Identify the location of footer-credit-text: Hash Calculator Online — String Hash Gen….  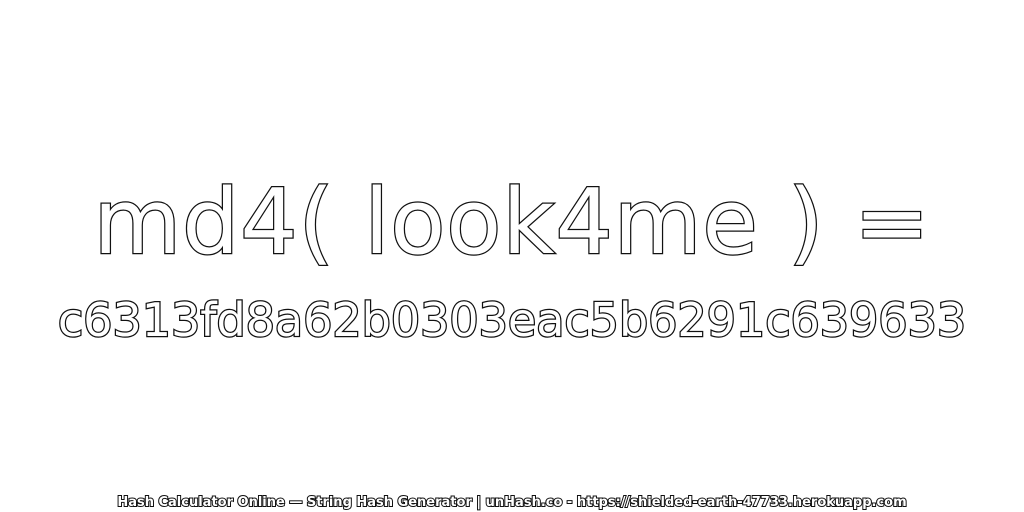
(511, 502).